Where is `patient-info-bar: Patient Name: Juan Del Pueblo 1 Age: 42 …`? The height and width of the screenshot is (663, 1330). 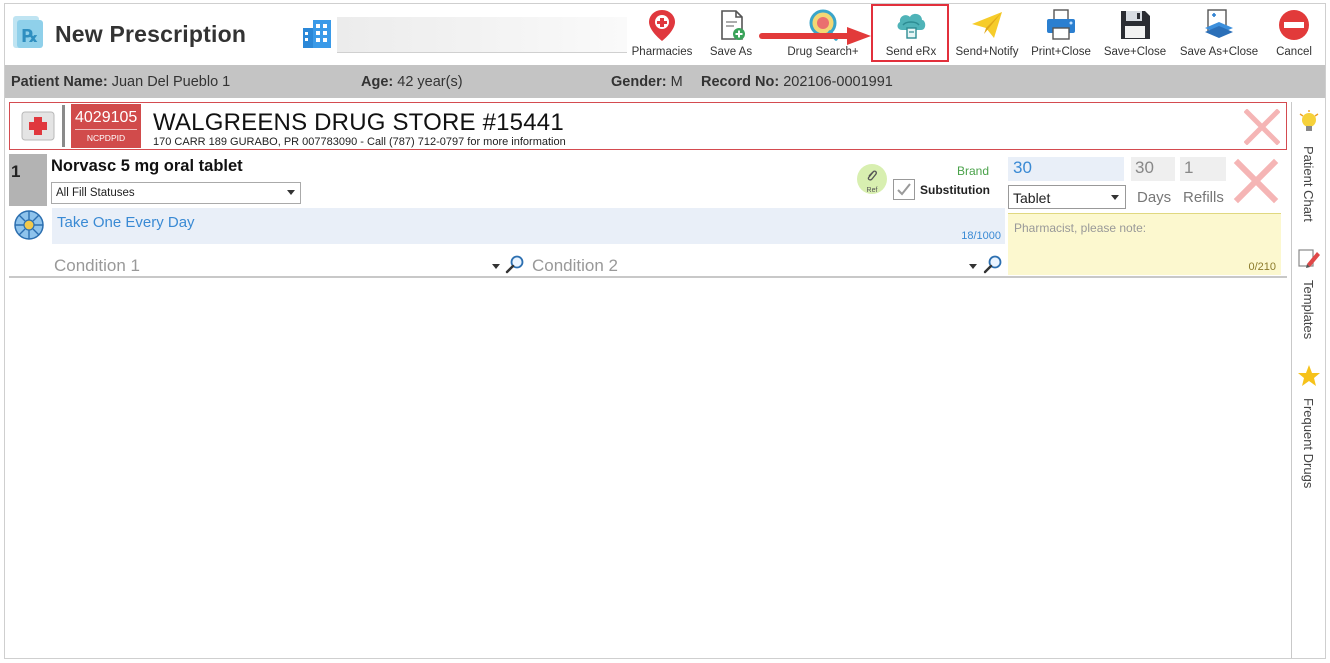
patient-info-bar: Patient Name: Juan Del Pueblo 1 Age: 42 … is located at coordinates (665, 81).